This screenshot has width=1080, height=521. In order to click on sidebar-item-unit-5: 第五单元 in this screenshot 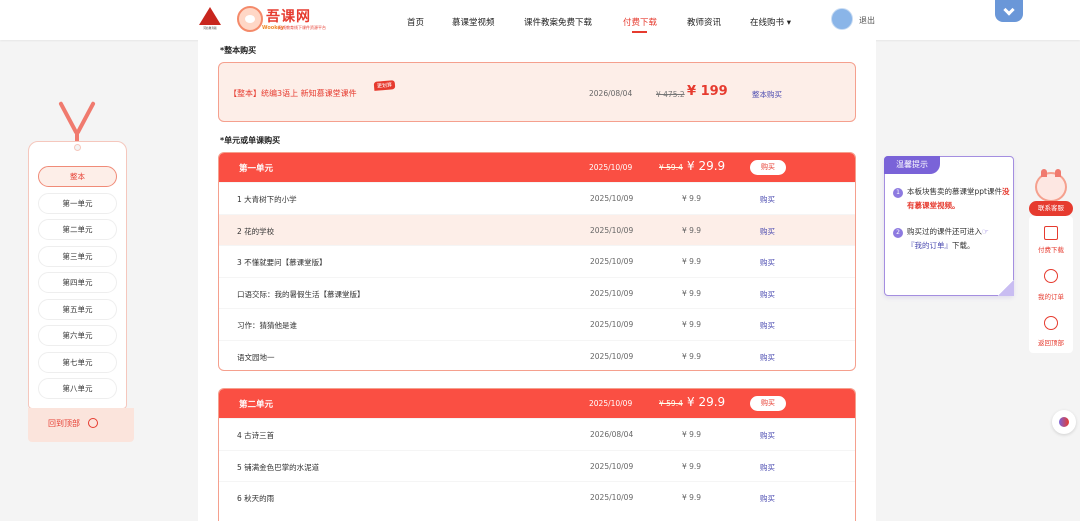, I will do `click(77, 309)`.